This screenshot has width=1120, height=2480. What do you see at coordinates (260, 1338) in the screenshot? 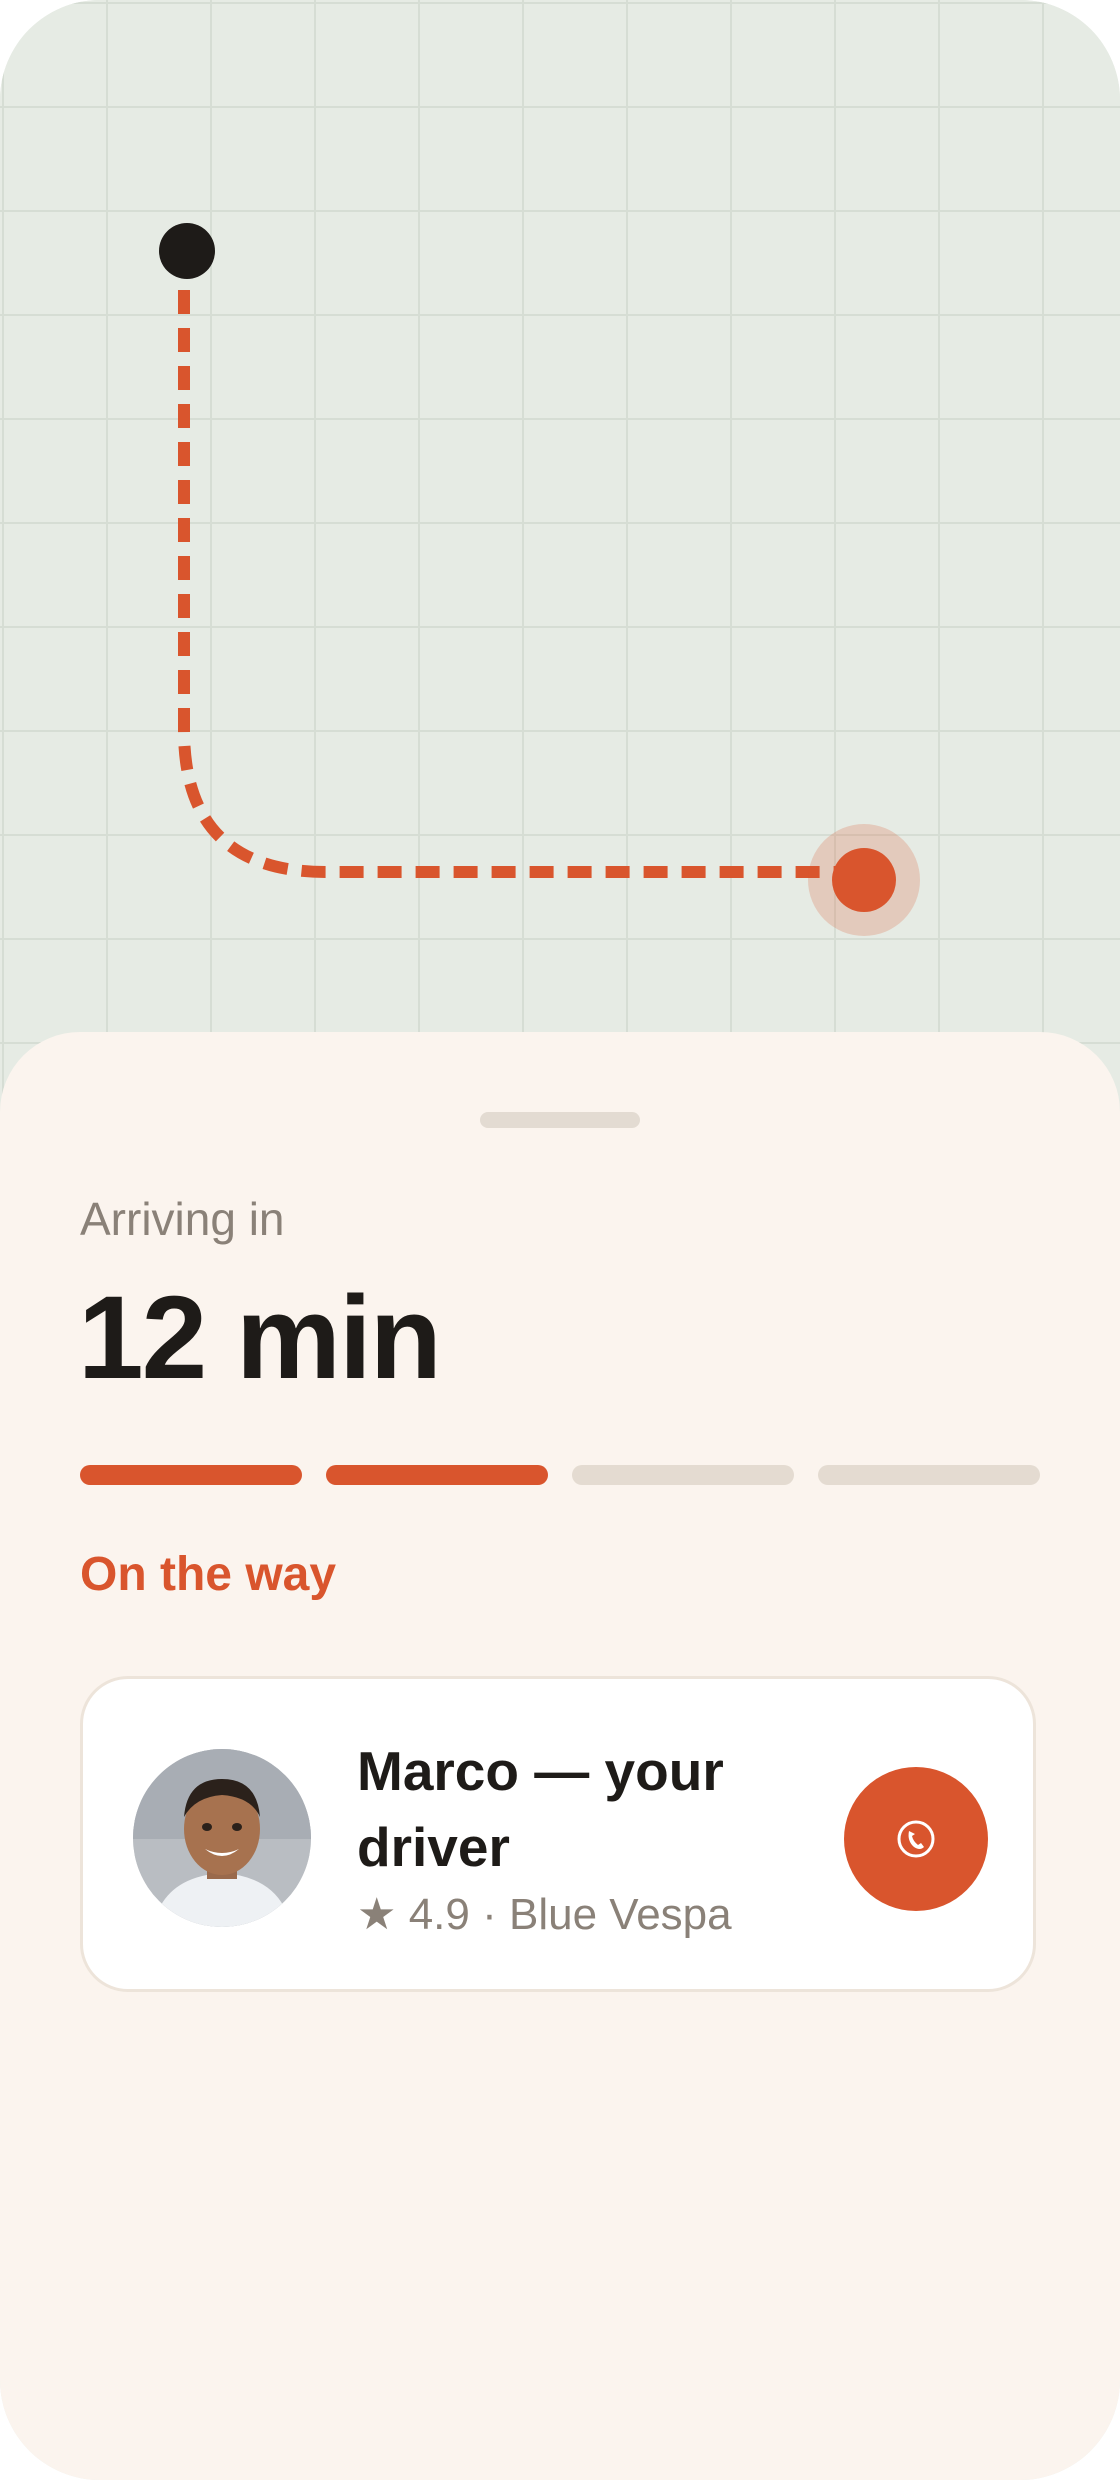
I see `eta-value: 12 min` at bounding box center [260, 1338].